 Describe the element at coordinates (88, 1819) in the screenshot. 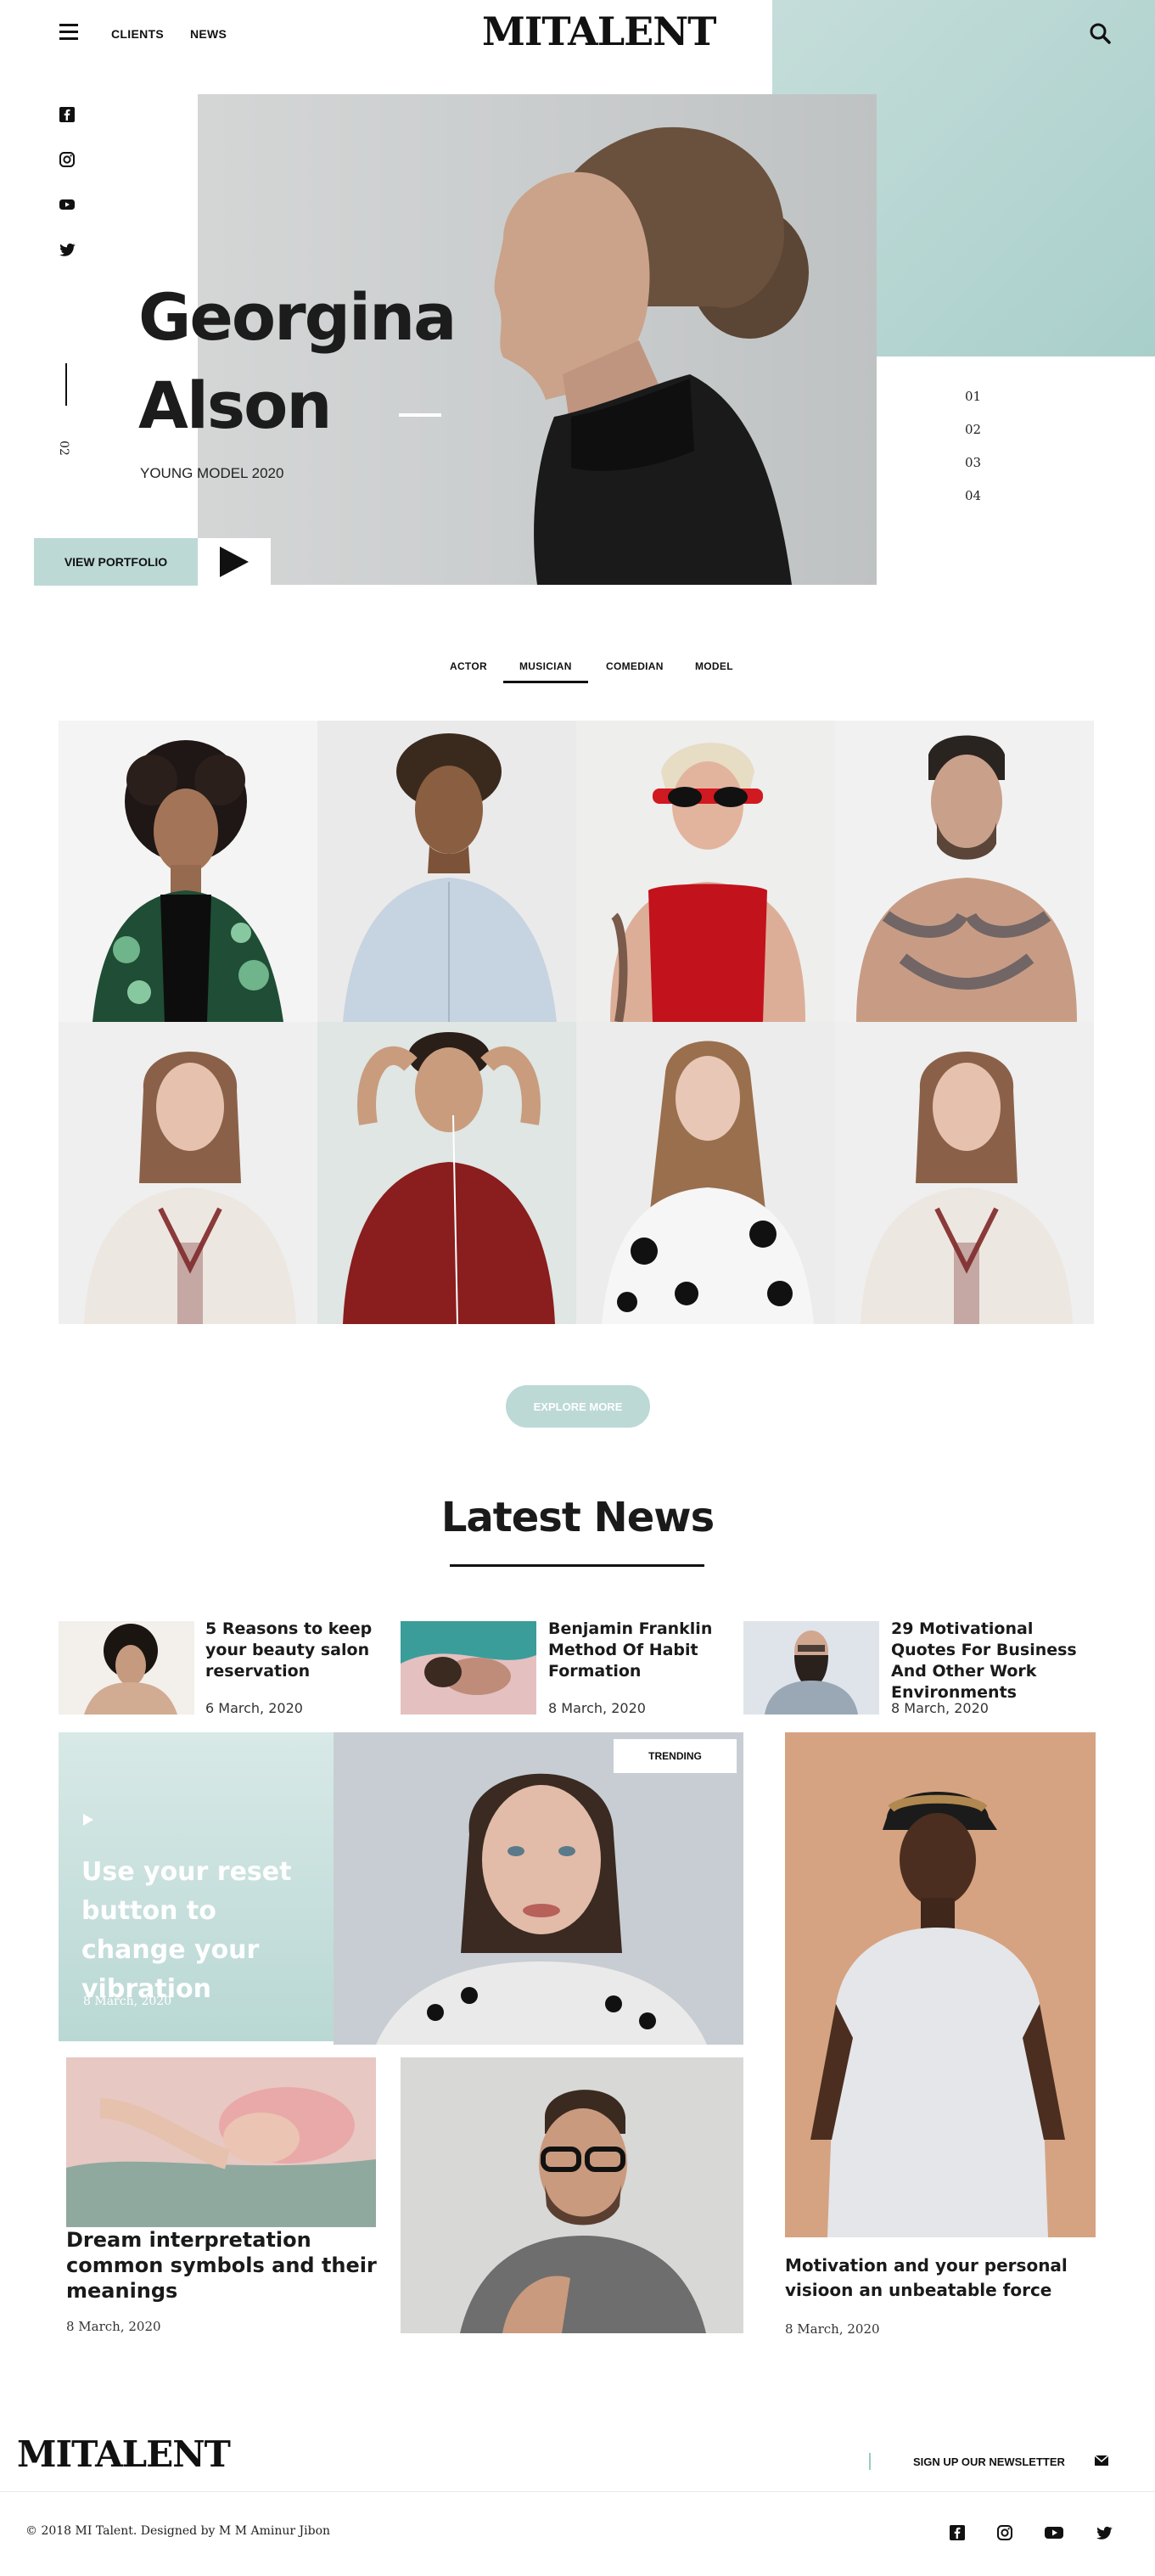

I see `feature-play-icon` at that location.